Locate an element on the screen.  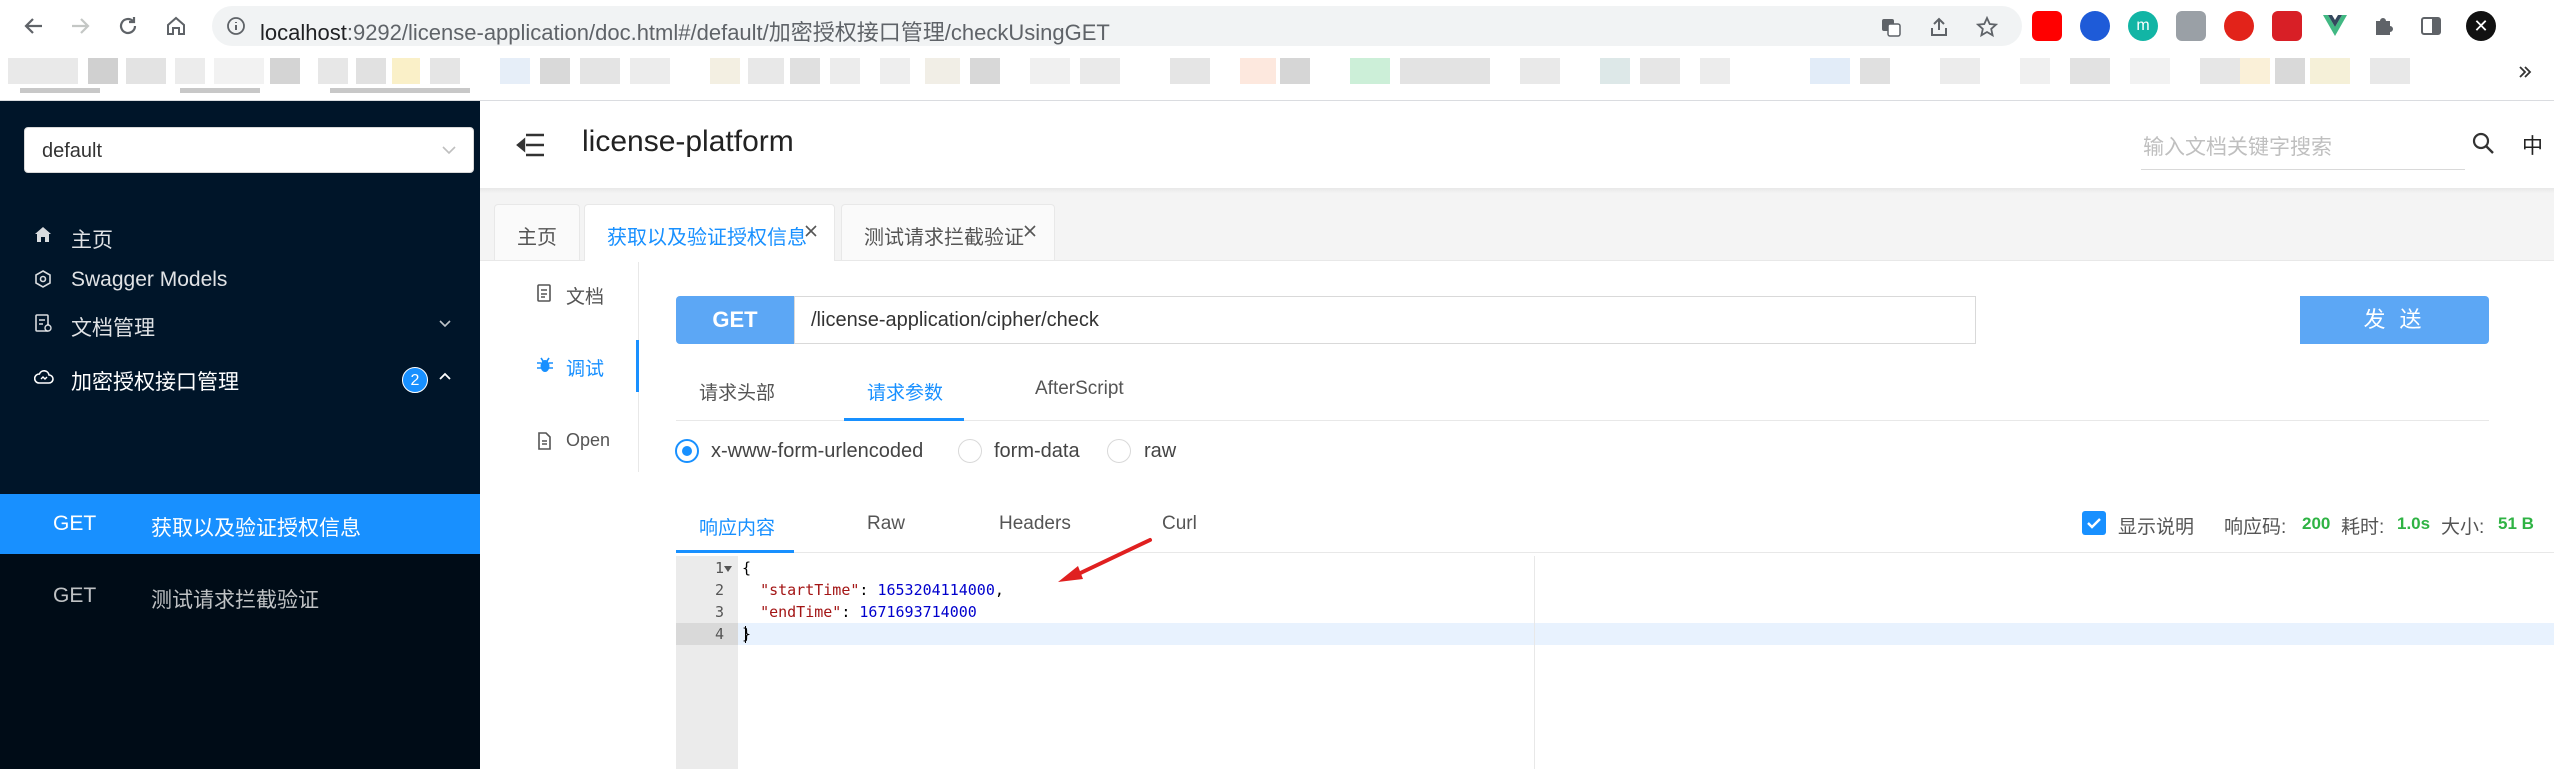
time-label: 耗时: is located at coordinates (2363, 527).